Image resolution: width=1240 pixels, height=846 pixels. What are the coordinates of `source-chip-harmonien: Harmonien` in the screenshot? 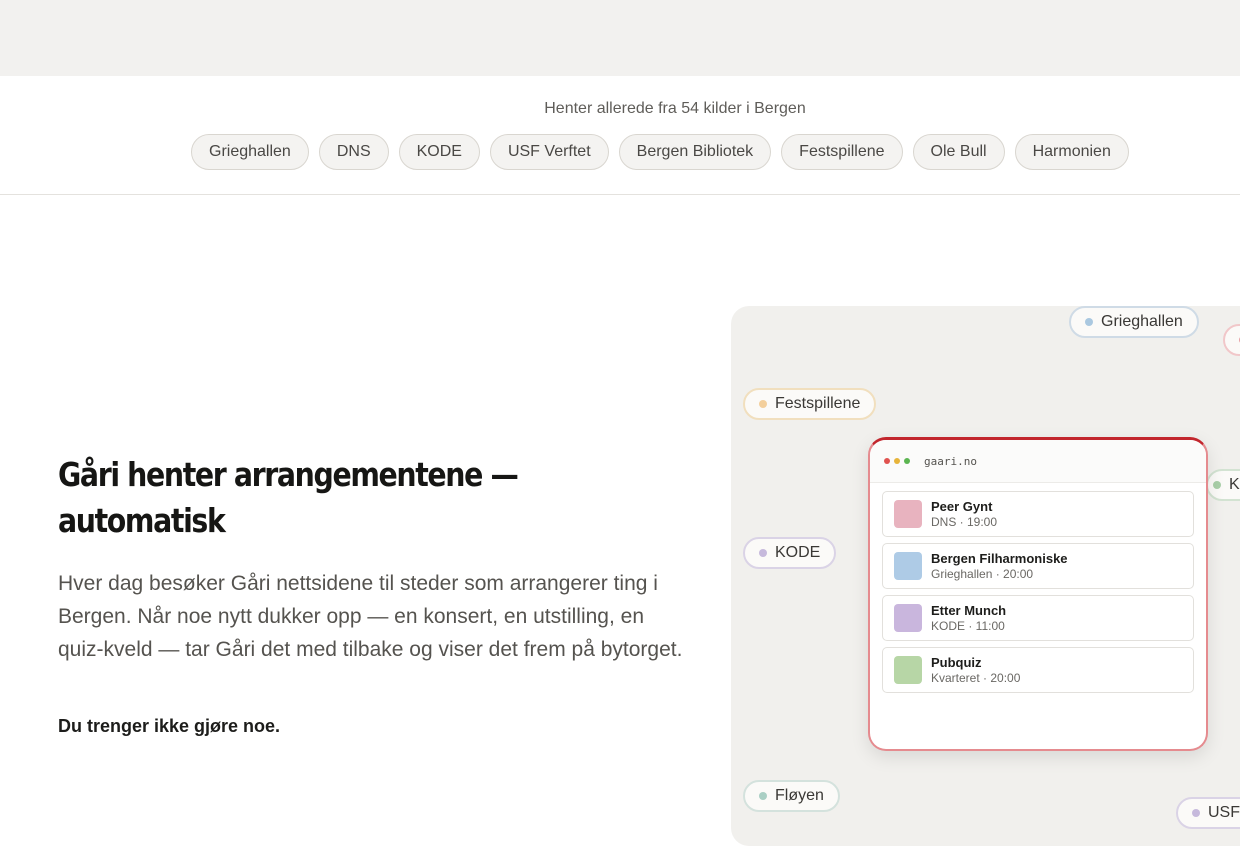 It's located at (1071, 152).